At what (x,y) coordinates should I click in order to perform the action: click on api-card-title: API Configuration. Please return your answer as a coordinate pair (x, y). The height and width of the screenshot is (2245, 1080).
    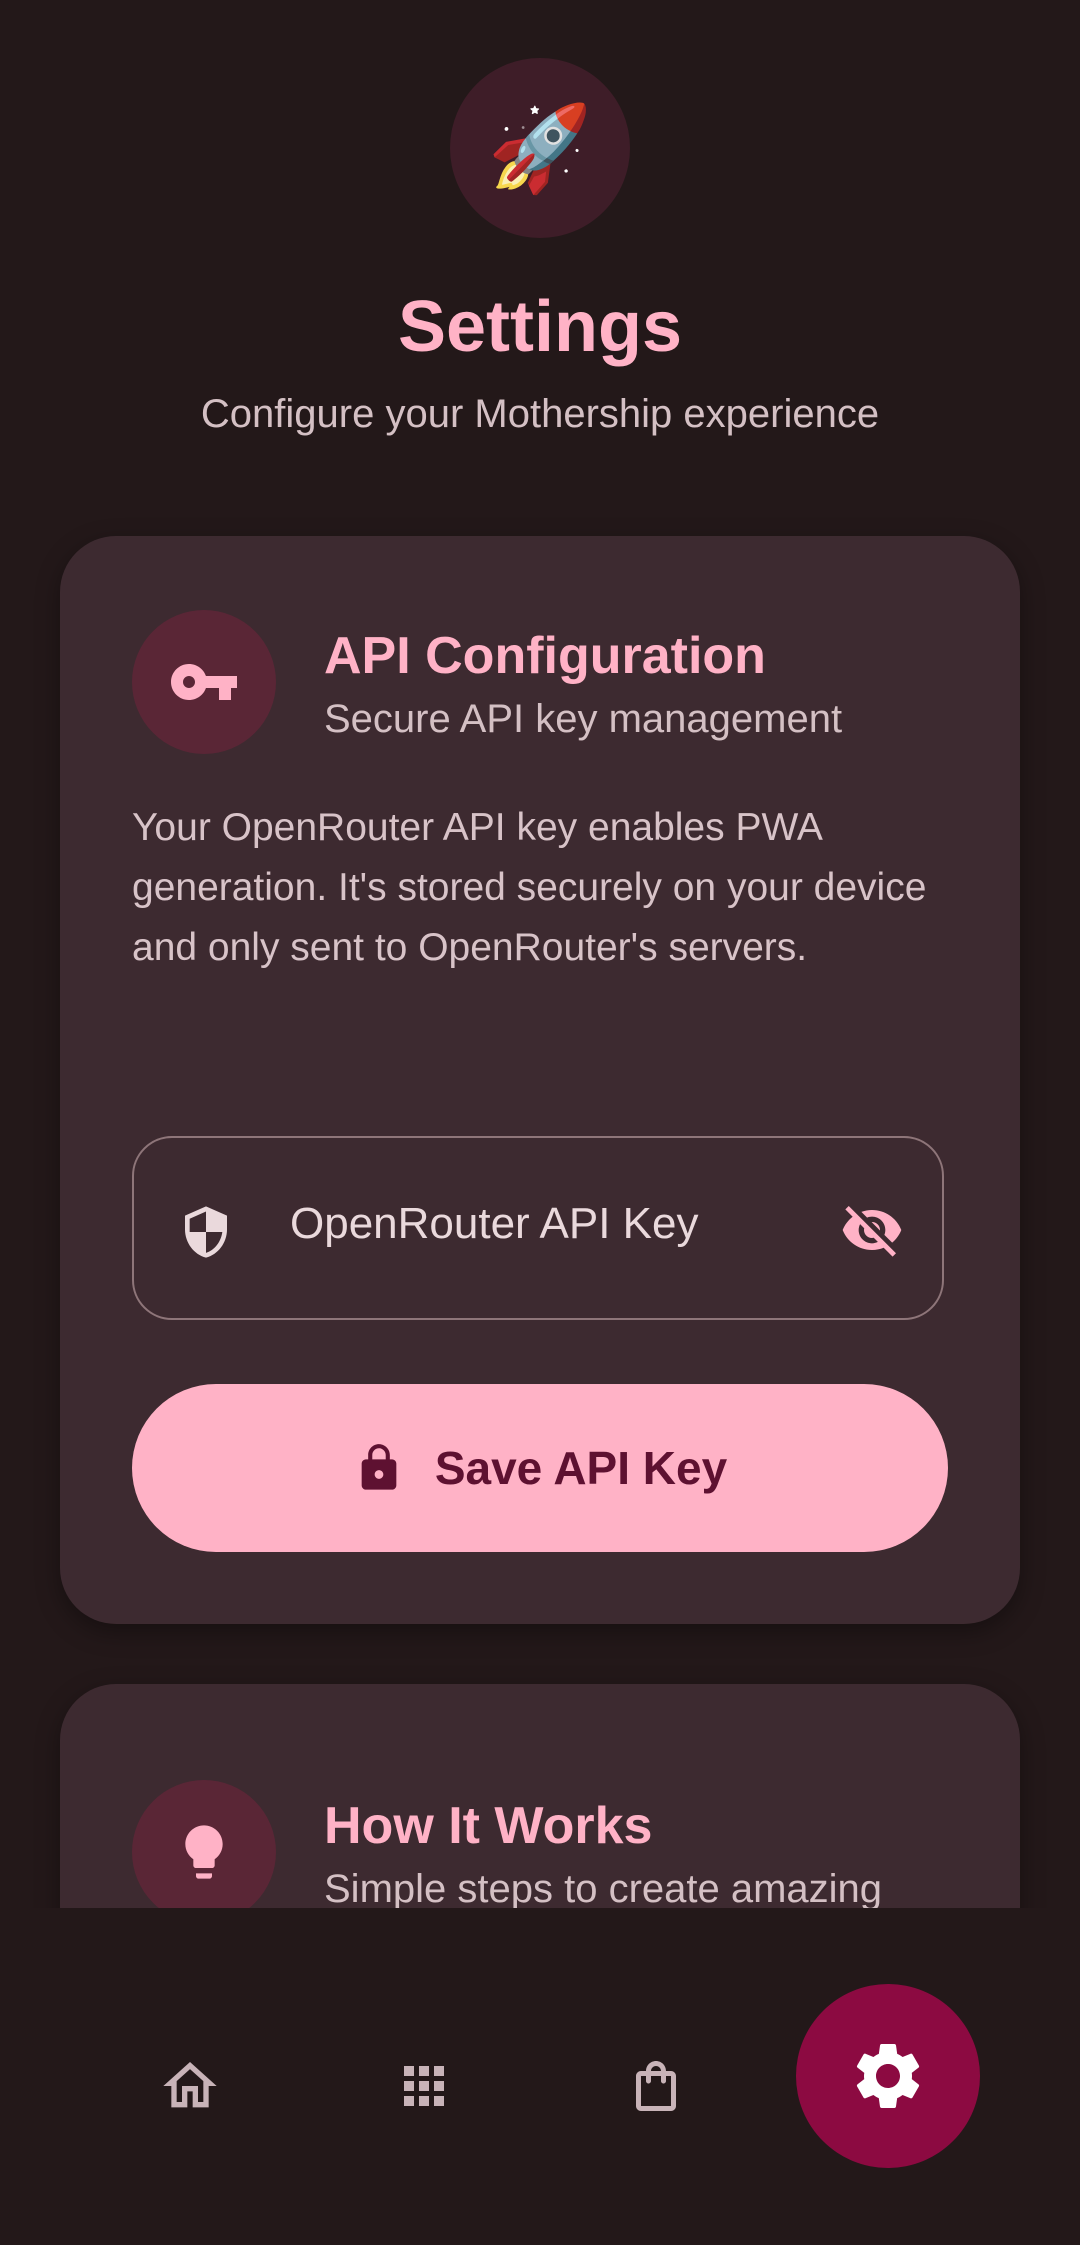
    Looking at the image, I should click on (545, 656).